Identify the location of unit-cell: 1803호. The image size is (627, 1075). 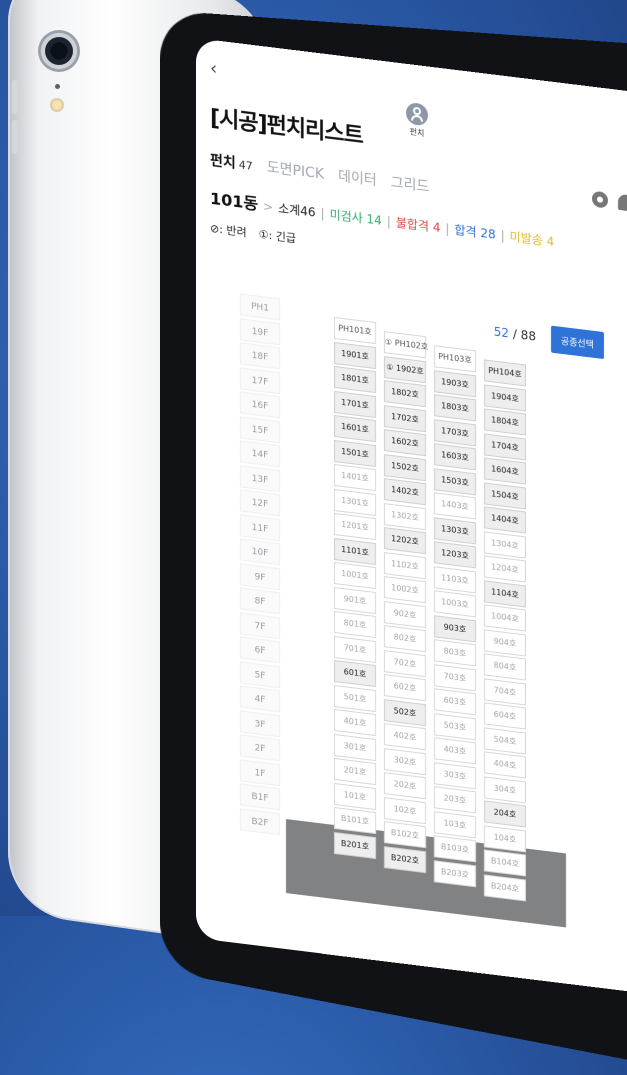
(455, 408).